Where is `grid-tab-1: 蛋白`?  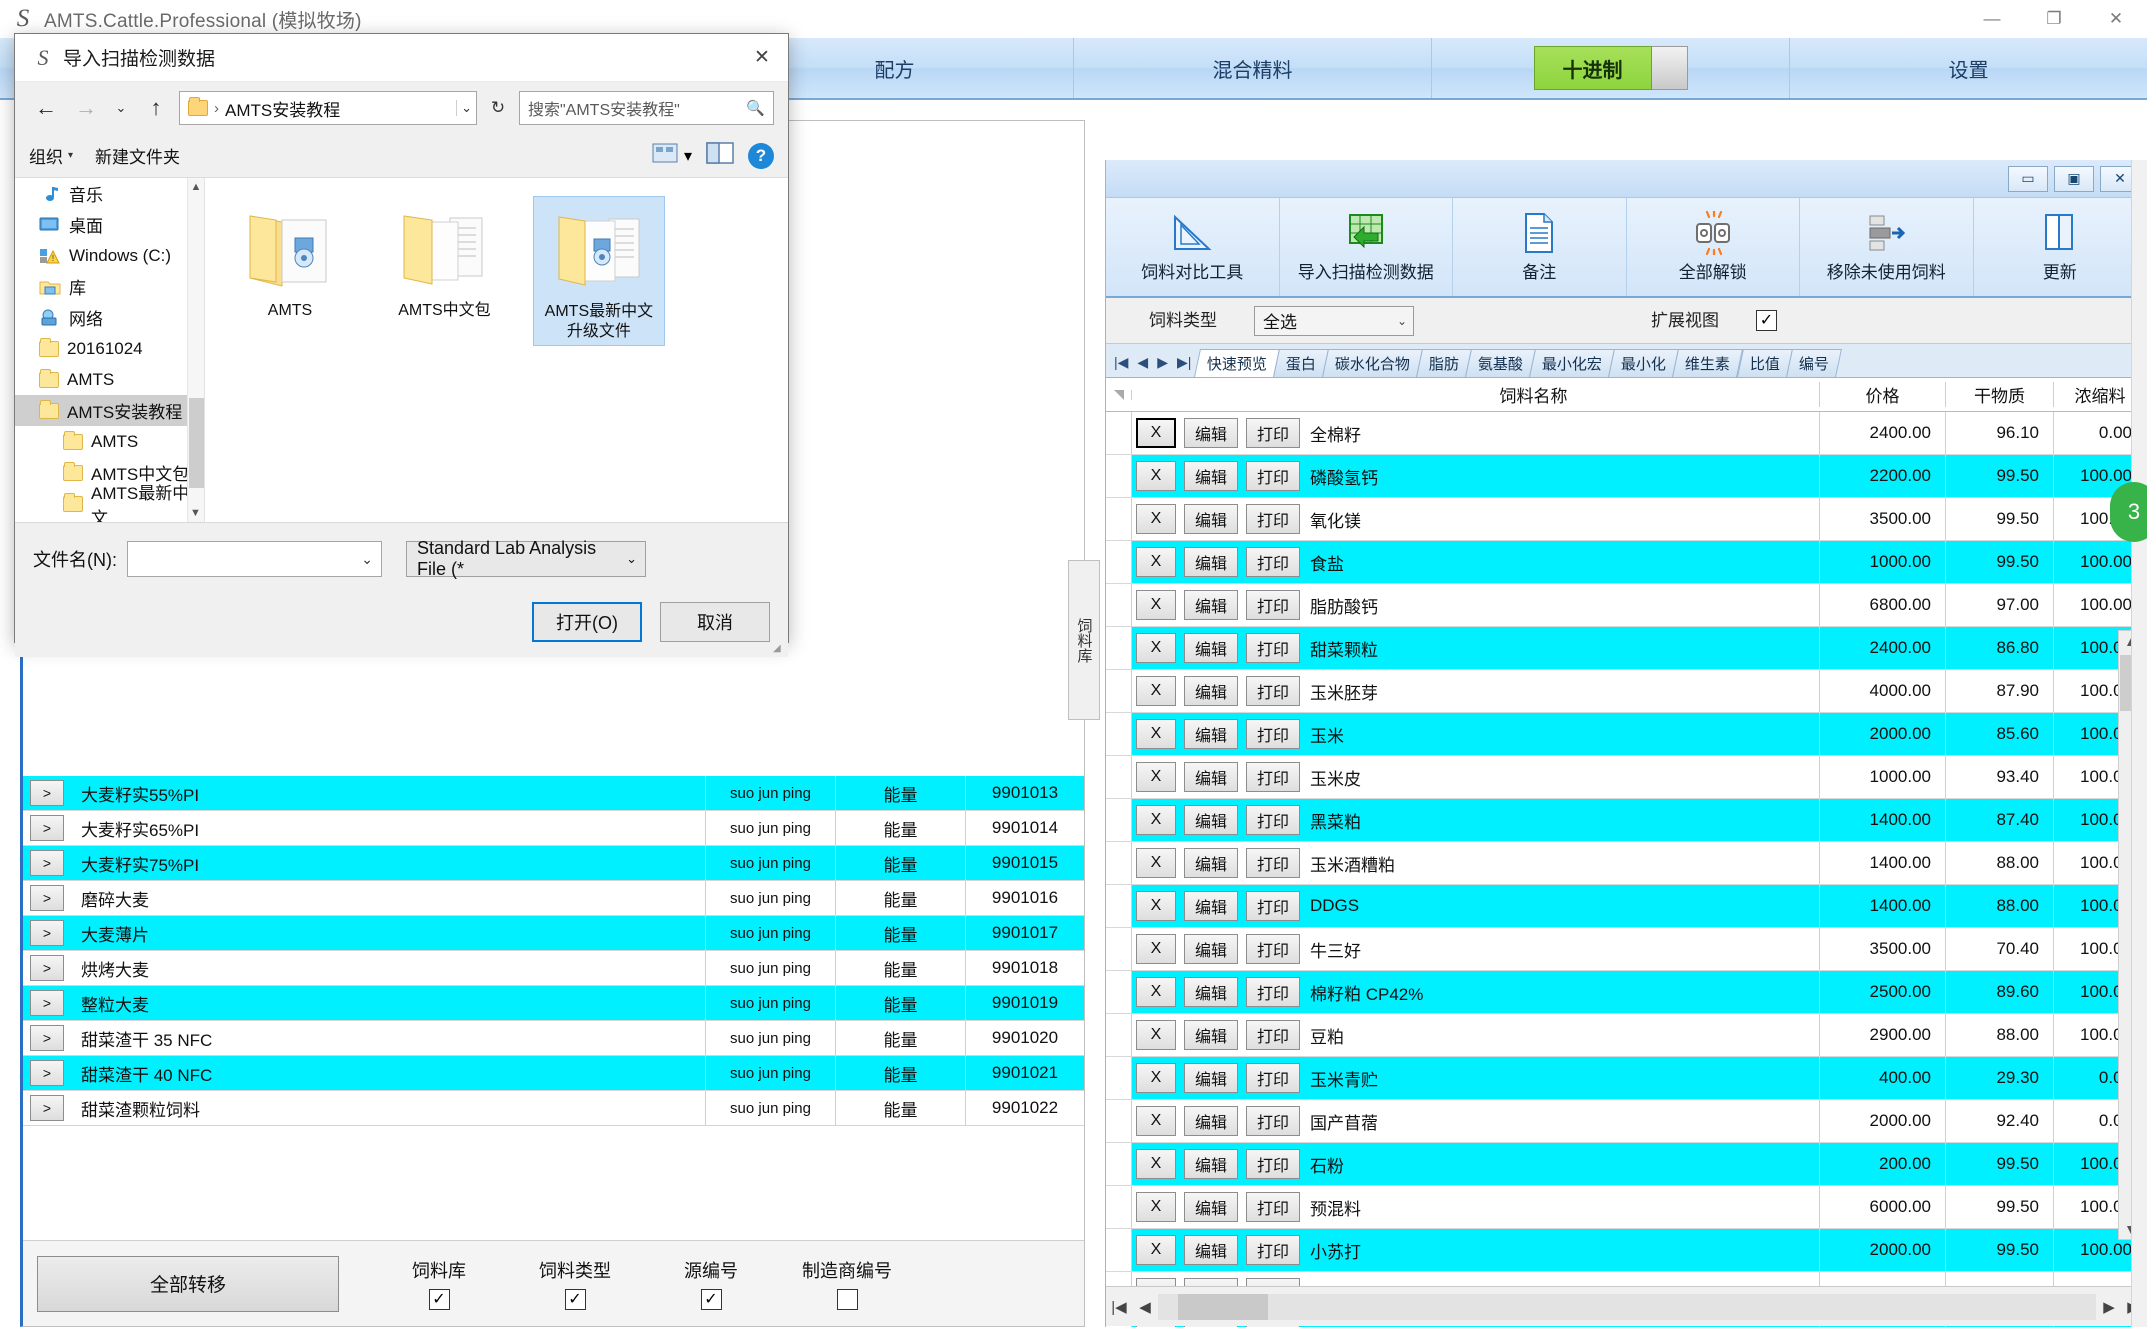 grid-tab-1: 蛋白 is located at coordinates (1301, 363).